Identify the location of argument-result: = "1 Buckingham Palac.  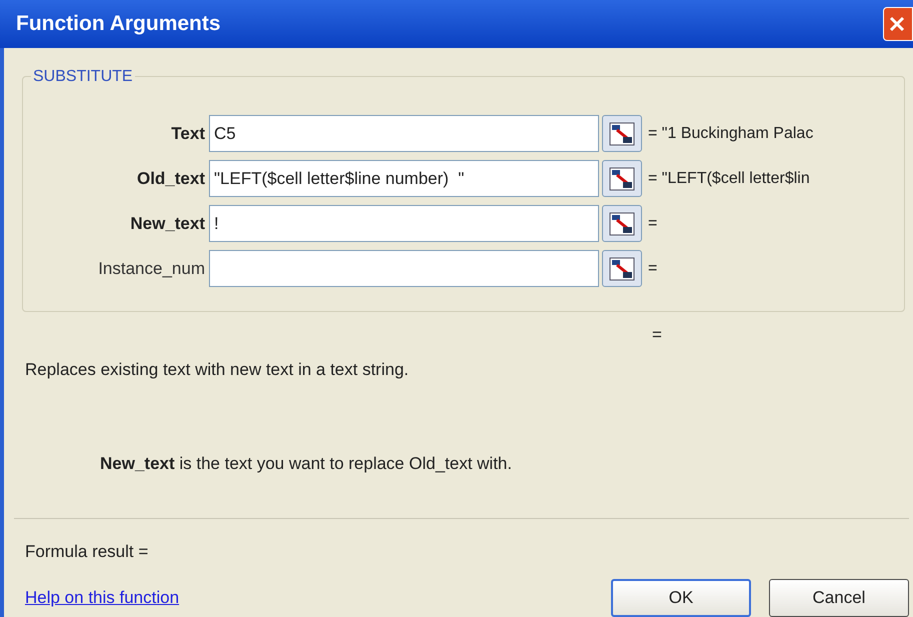
(731, 134).